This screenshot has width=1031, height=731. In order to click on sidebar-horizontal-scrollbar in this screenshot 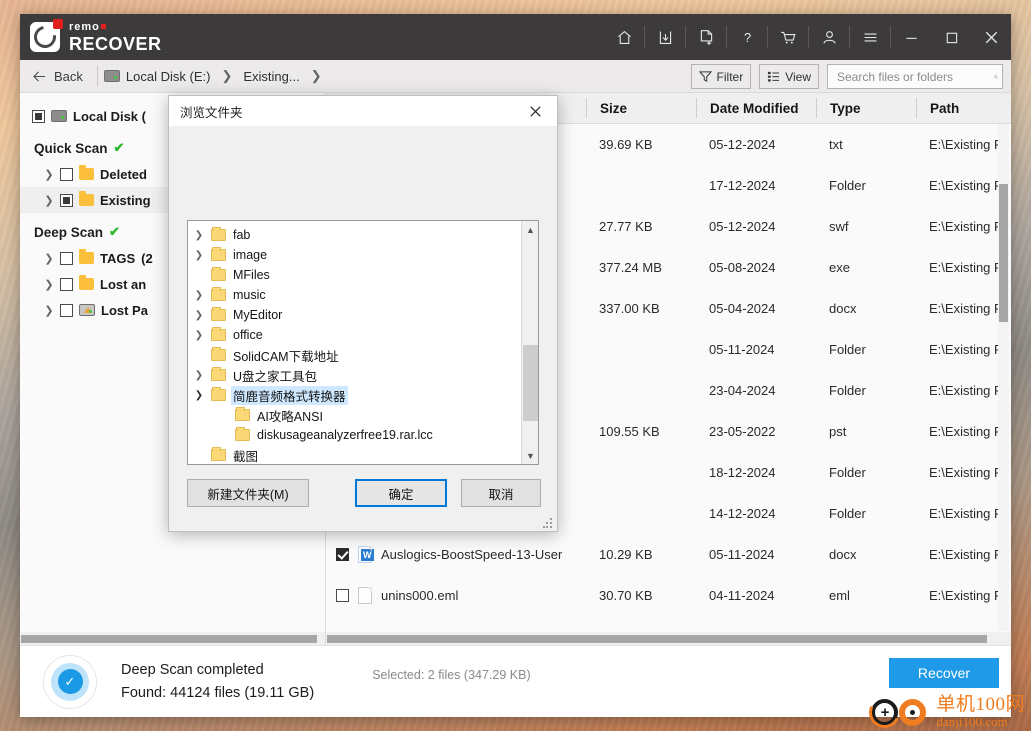, I will do `click(172, 638)`.